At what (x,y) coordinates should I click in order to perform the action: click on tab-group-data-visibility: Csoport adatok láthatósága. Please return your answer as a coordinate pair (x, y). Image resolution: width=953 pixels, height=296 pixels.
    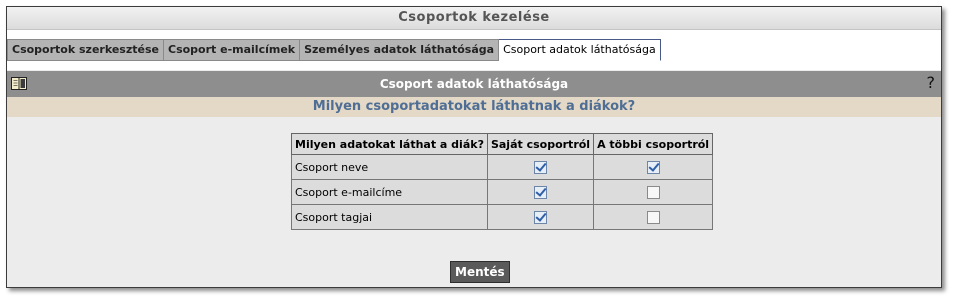
    Looking at the image, I should click on (580, 50).